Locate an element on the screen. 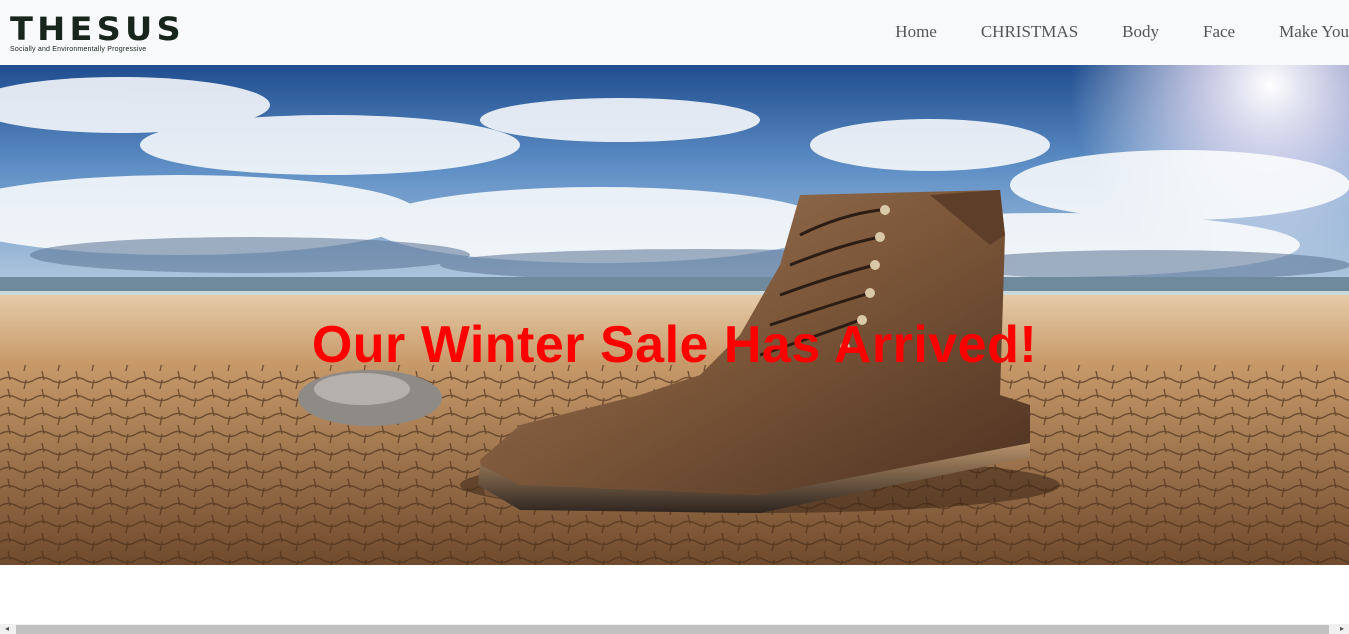 This screenshot has width=1349, height=634. nav-item-face: Face is located at coordinates (1219, 32).